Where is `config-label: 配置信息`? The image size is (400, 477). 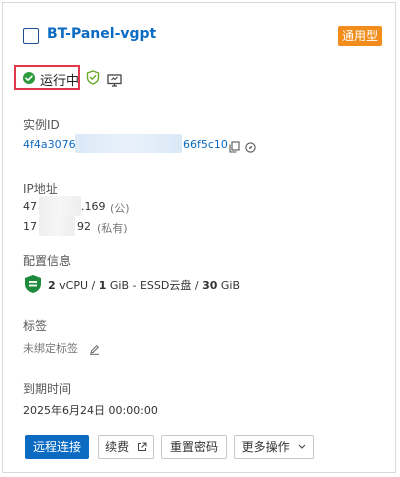
config-label: 配置信息 is located at coordinates (47, 261).